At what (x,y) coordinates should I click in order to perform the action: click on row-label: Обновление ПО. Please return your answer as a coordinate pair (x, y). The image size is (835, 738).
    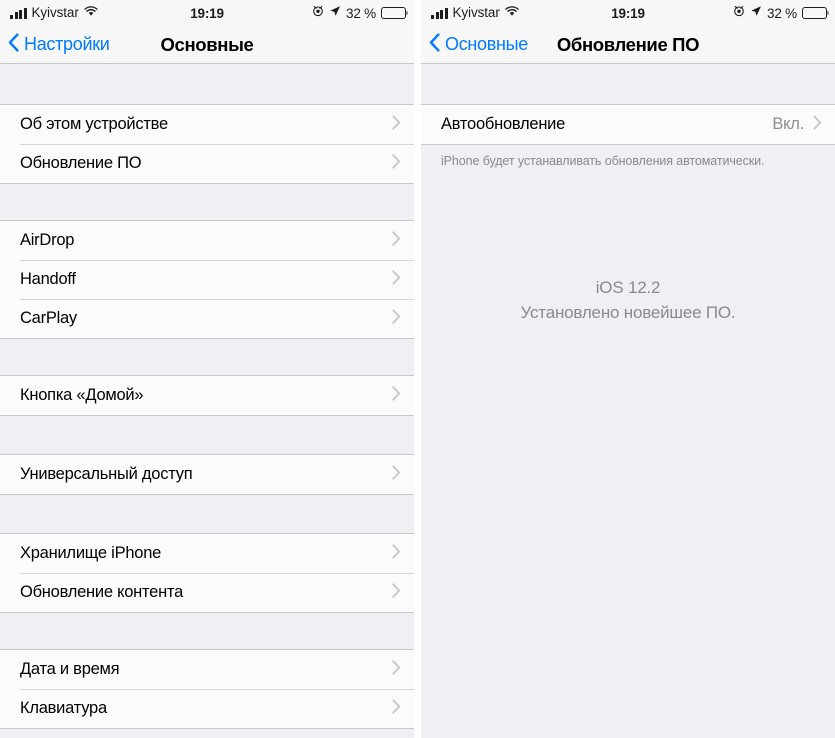
    Looking at the image, I should click on (81, 163).